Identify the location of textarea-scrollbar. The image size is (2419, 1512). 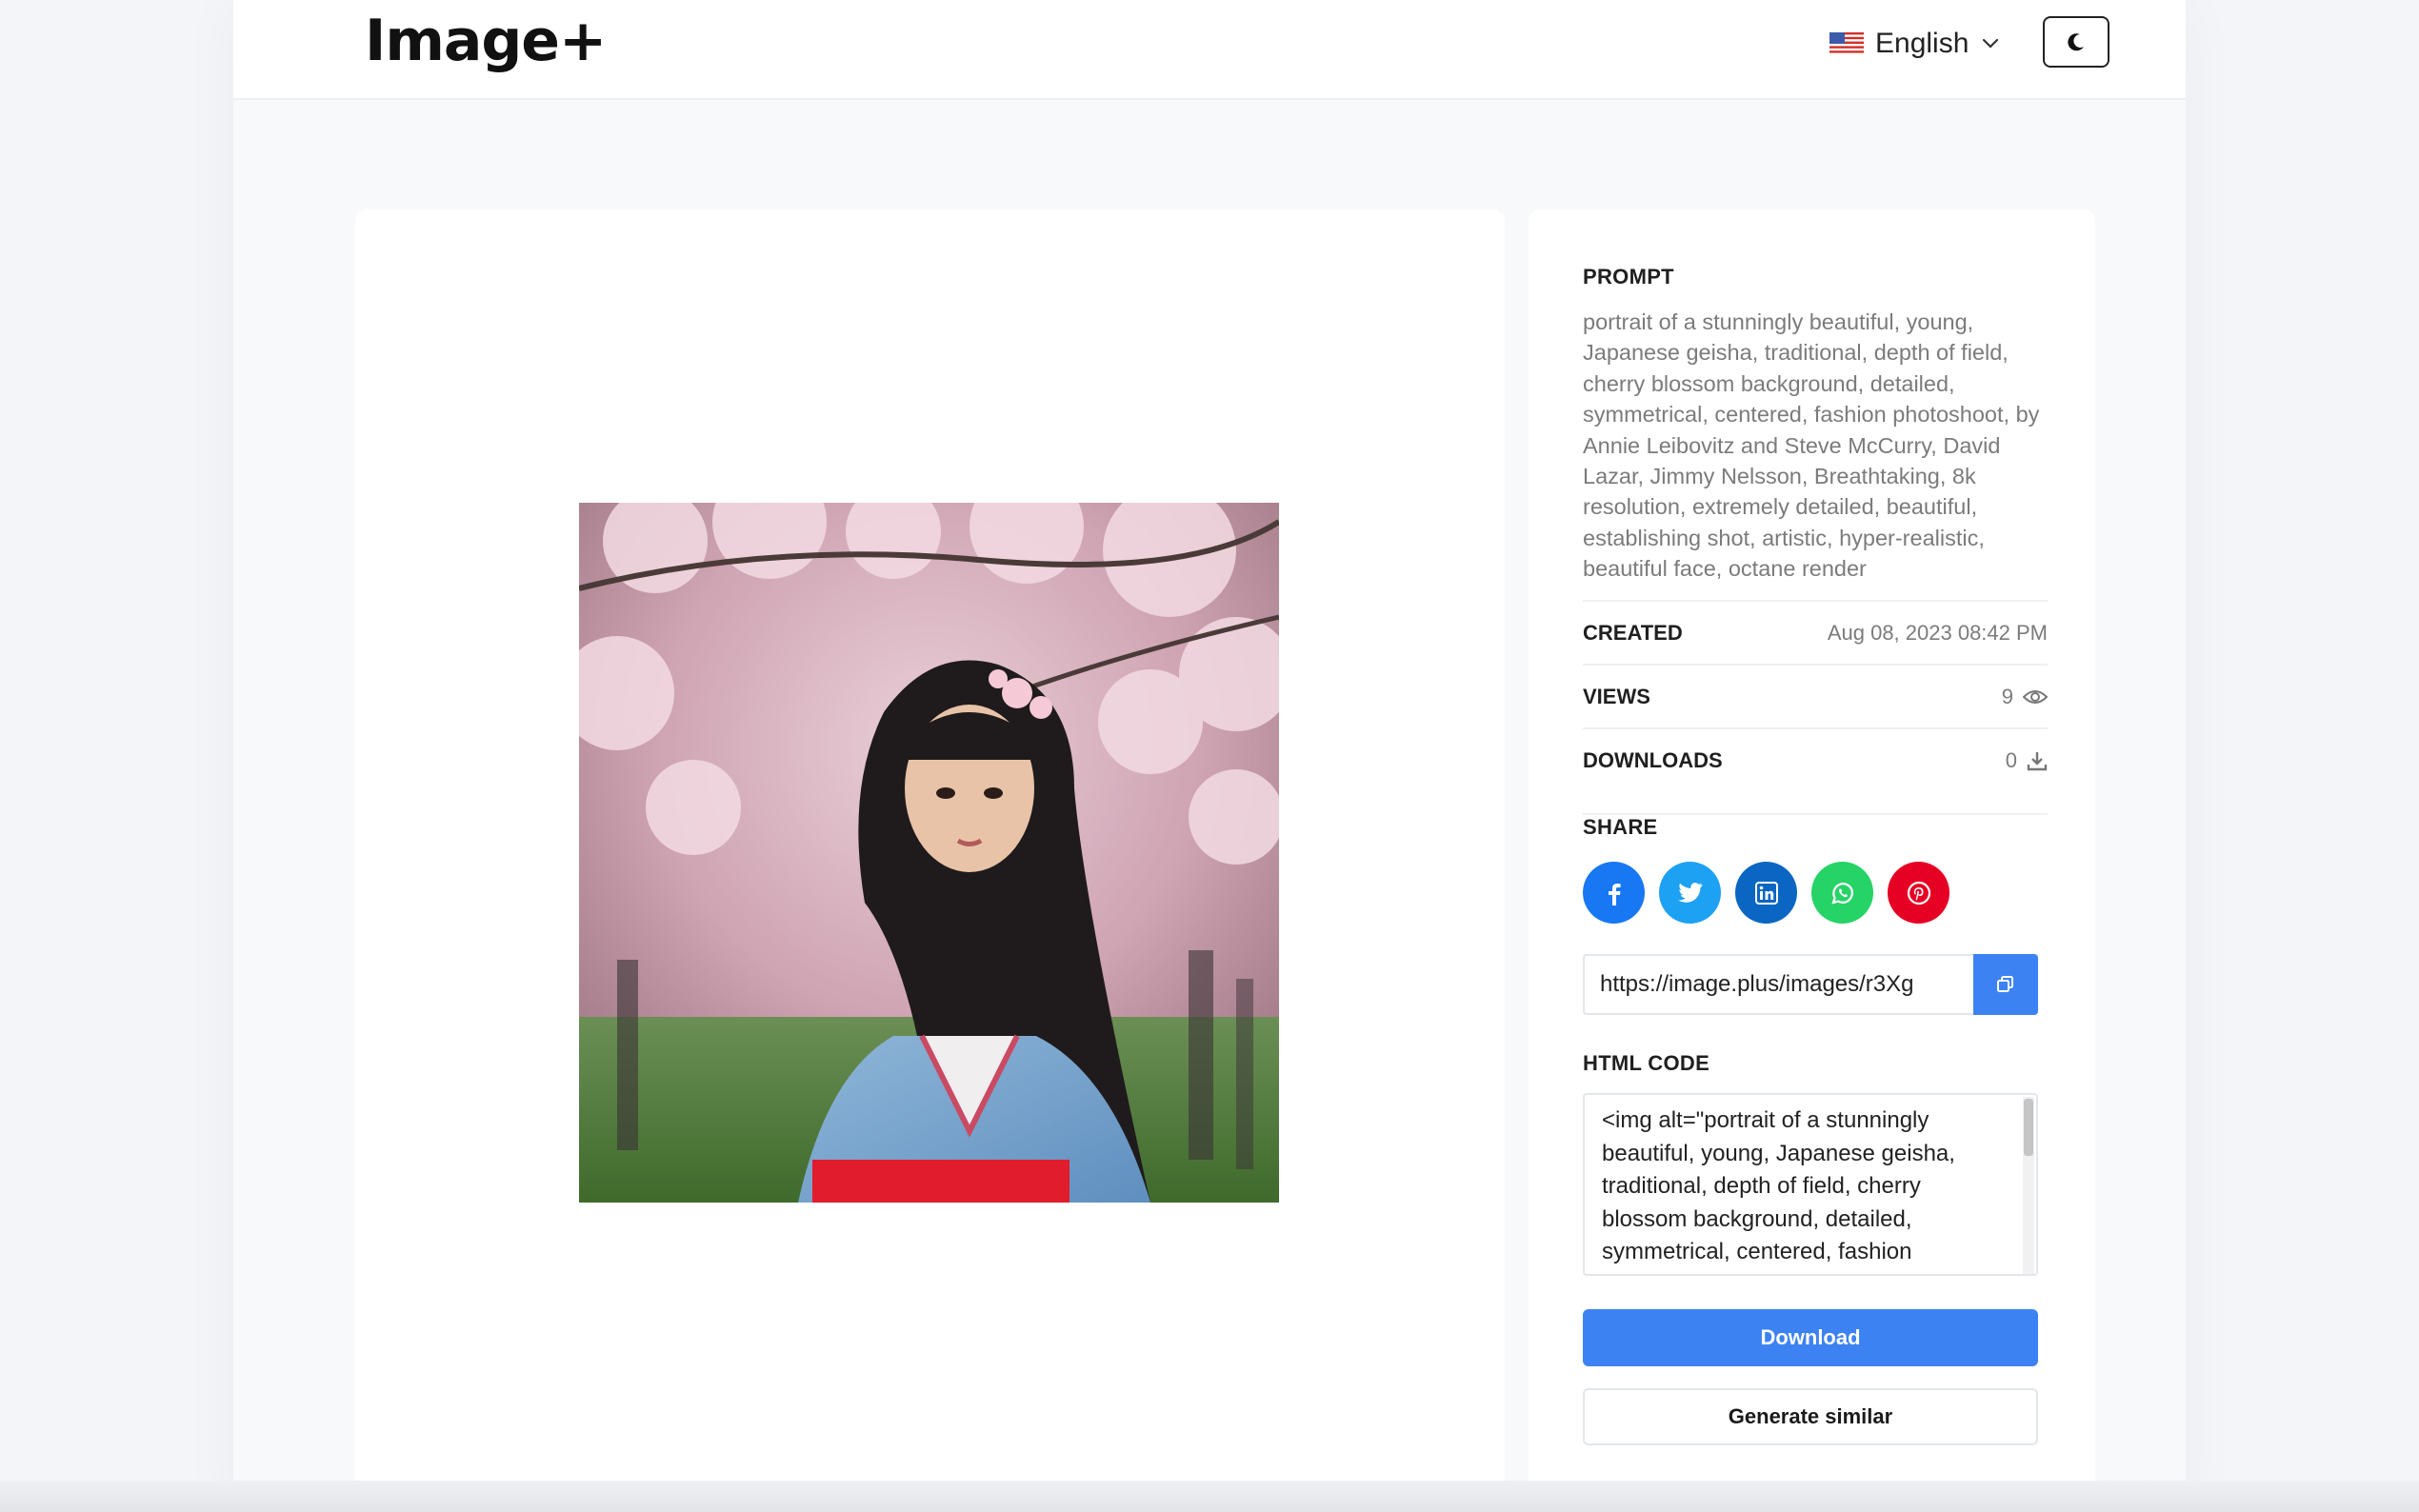
(2028, 1185).